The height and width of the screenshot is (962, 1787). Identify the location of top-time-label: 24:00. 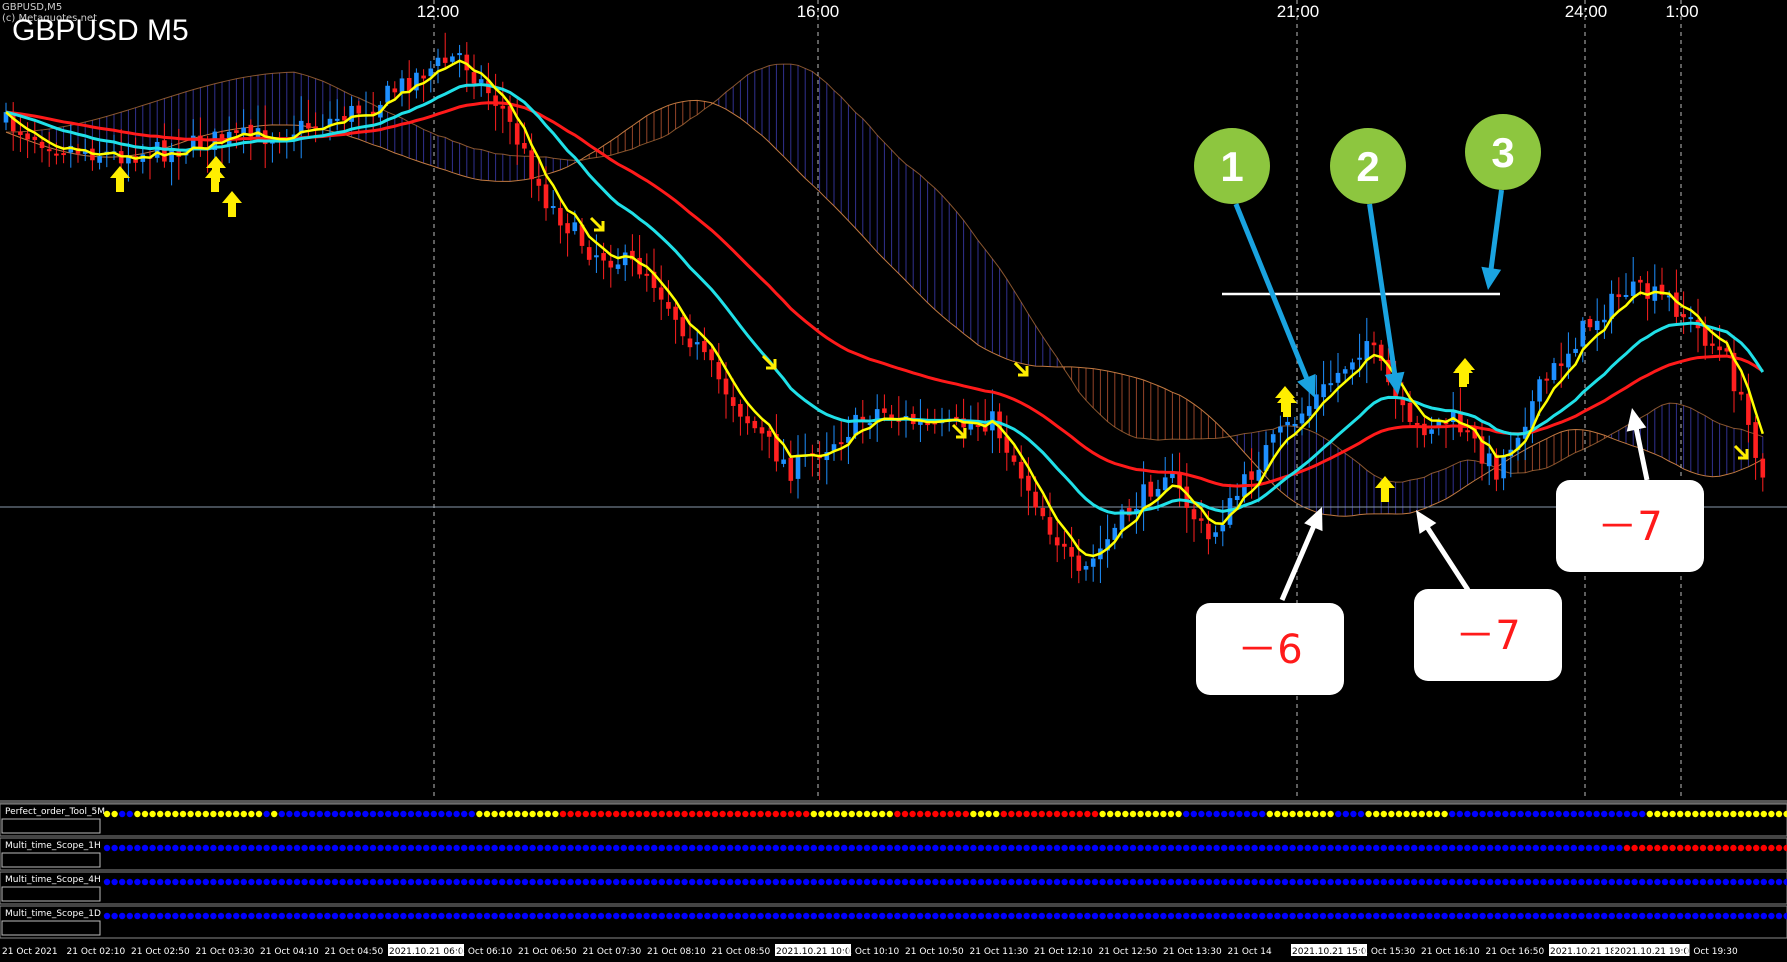
(1586, 11).